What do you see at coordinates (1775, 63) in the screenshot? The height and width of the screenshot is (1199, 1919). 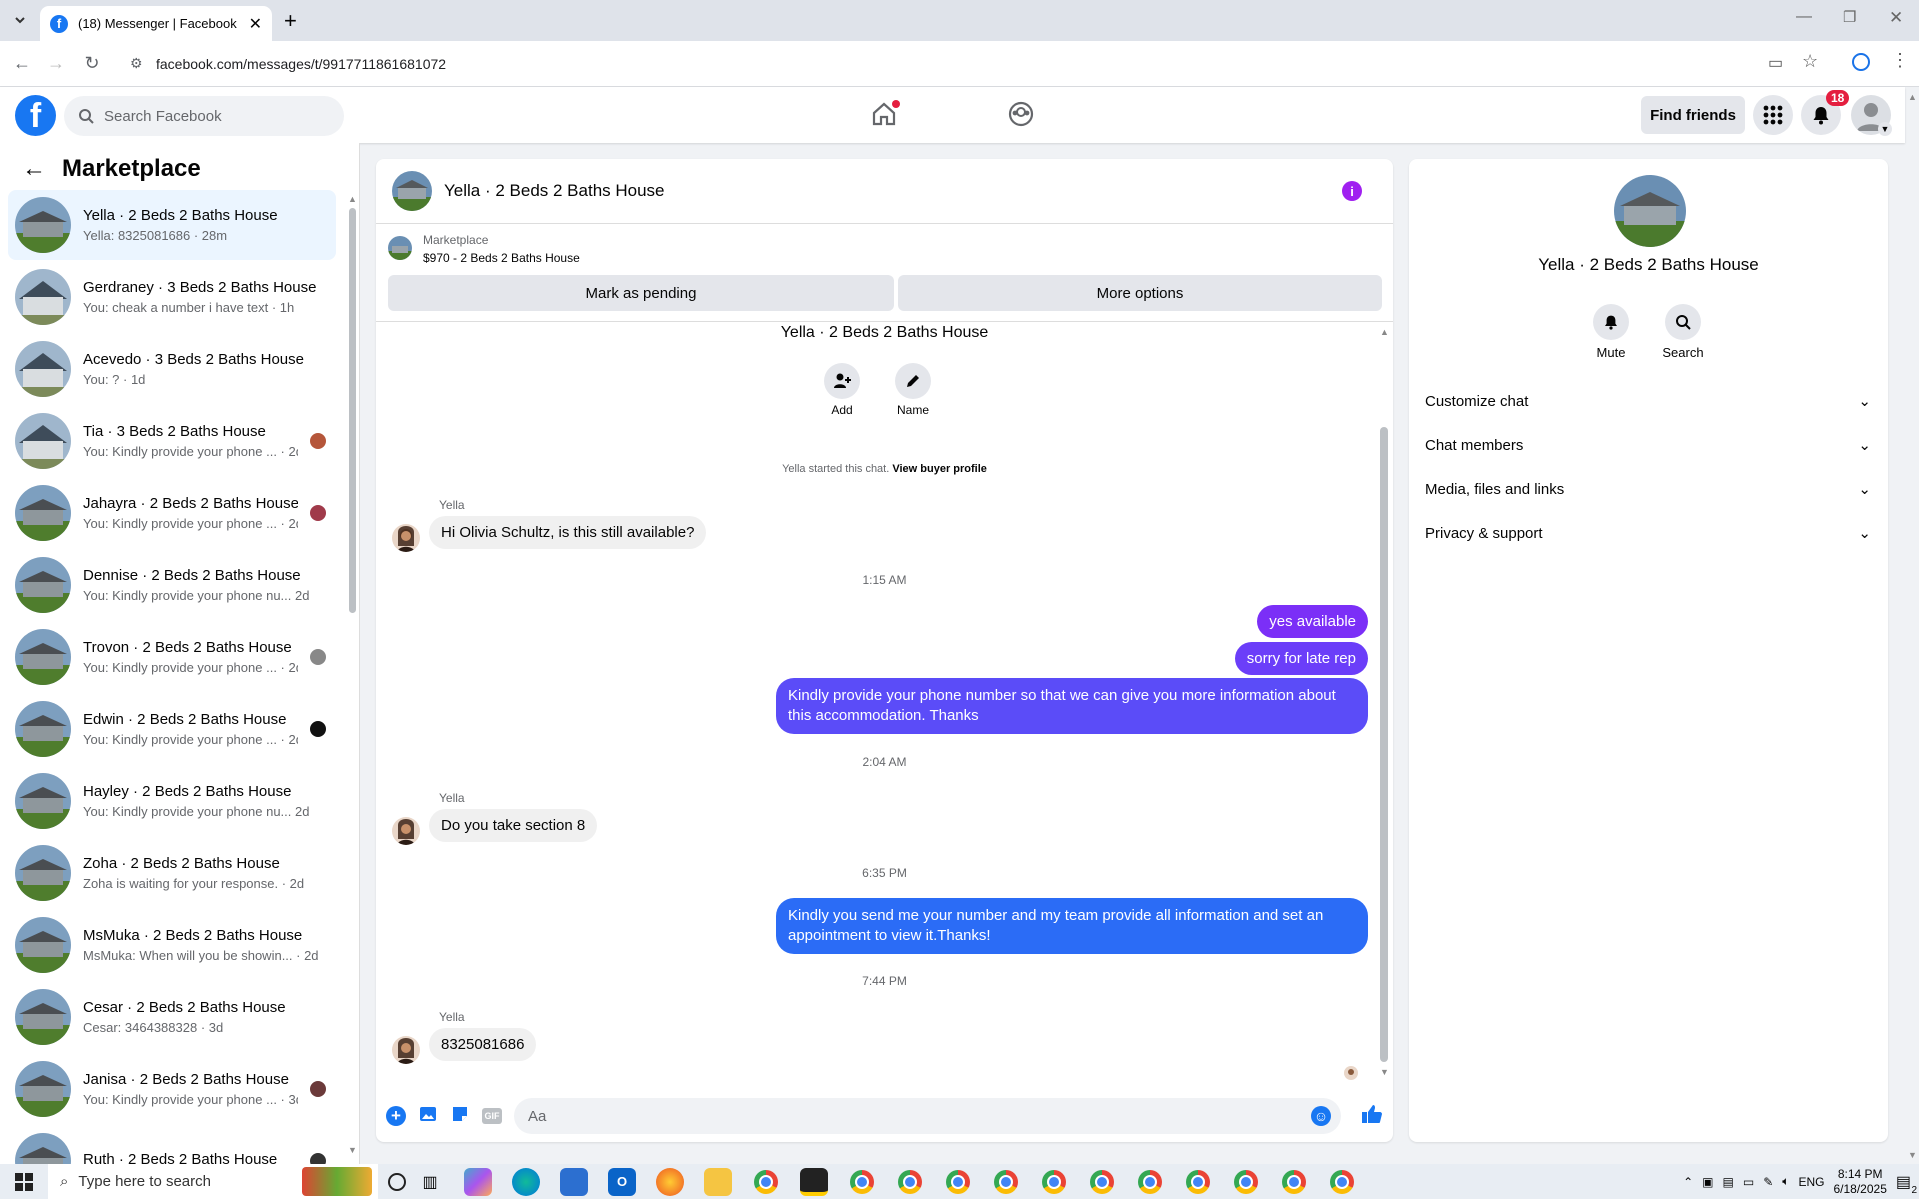 I see `install-app-icon: ▭` at bounding box center [1775, 63].